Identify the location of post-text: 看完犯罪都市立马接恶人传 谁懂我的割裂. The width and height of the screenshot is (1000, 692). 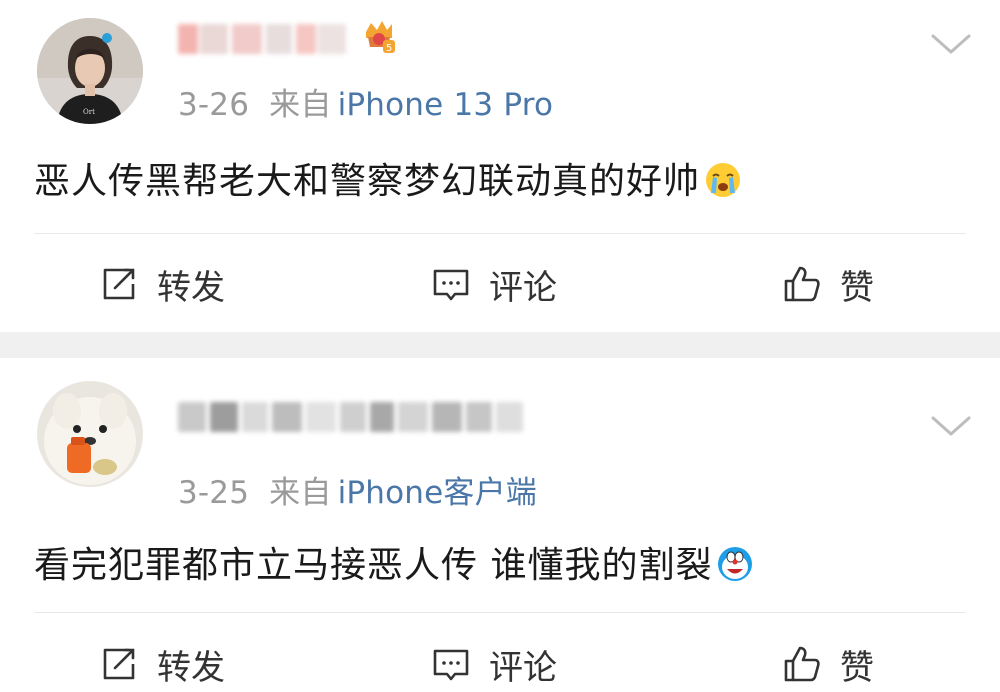
(373, 565).